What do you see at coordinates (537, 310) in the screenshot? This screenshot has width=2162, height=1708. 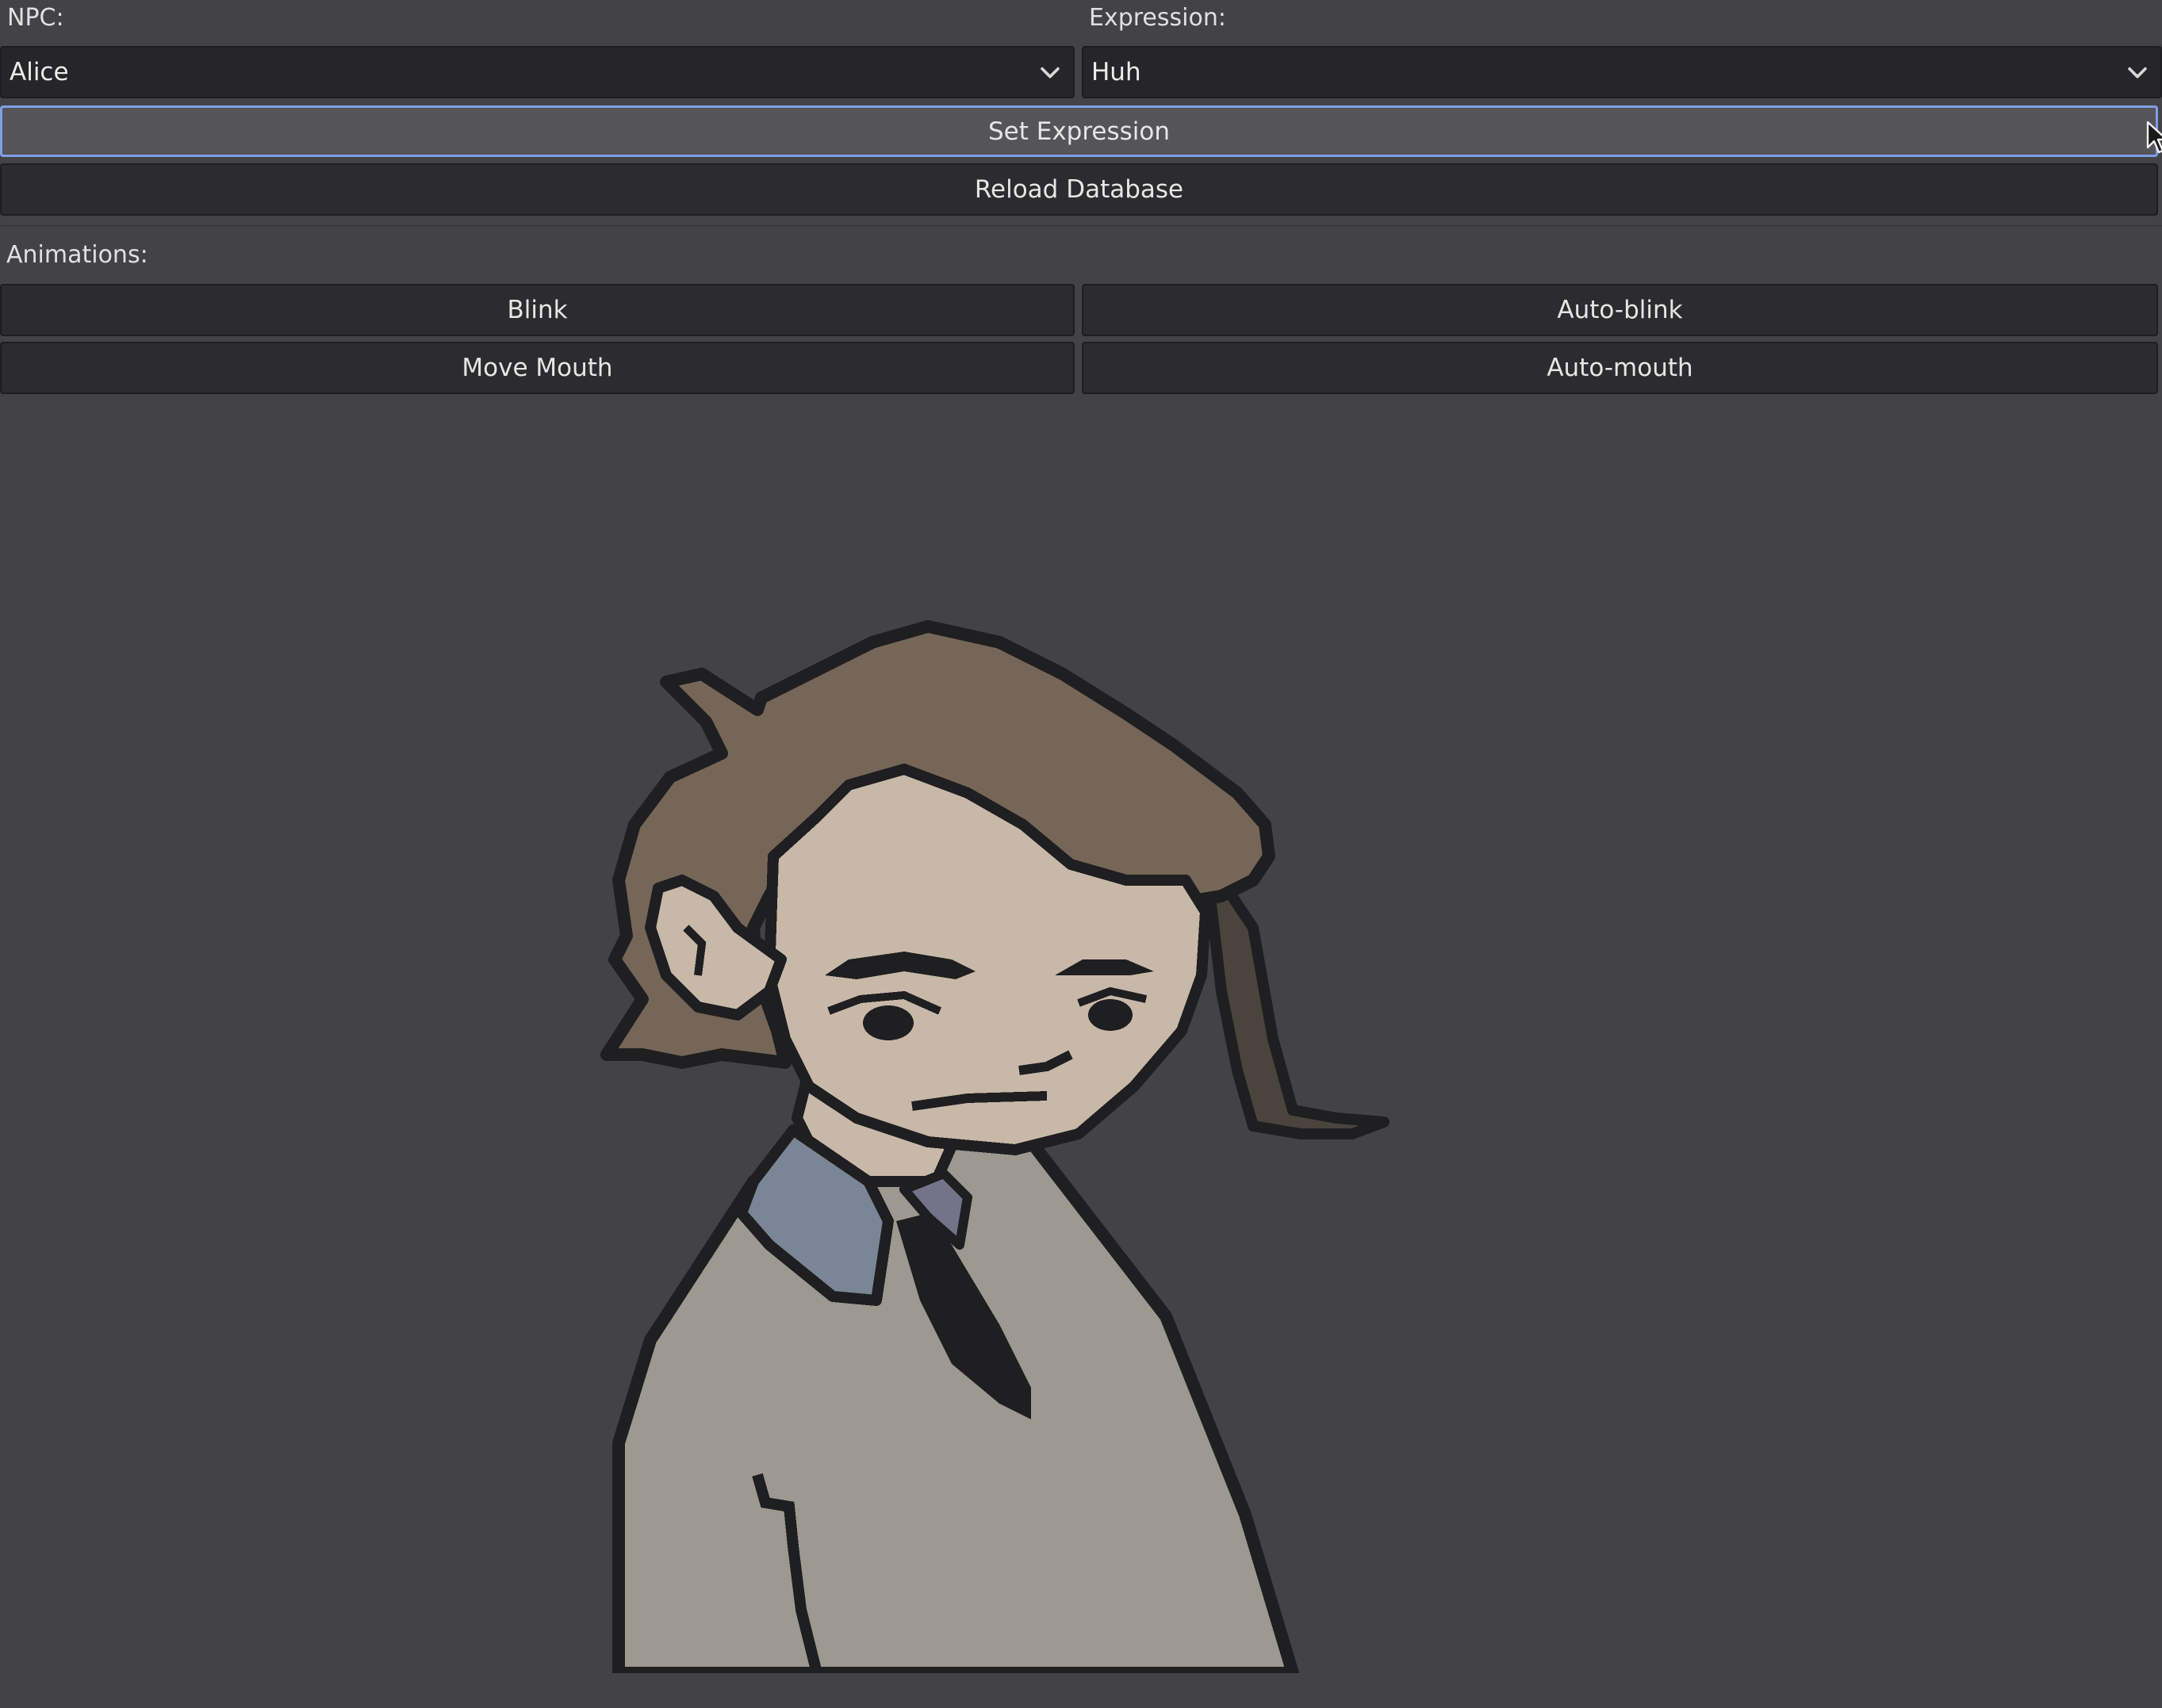 I see `blink-button: Blink` at bounding box center [537, 310].